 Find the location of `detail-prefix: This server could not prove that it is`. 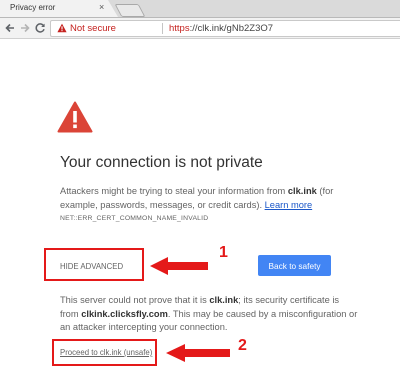

detail-prefix: This server could not prove that it is is located at coordinates (135, 300).